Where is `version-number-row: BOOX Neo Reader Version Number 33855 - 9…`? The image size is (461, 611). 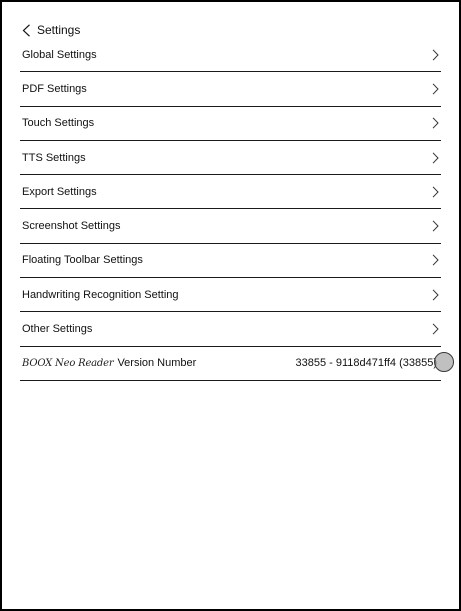
version-number-row: BOOX Neo Reader Version Number 33855 - 9… is located at coordinates (237, 364).